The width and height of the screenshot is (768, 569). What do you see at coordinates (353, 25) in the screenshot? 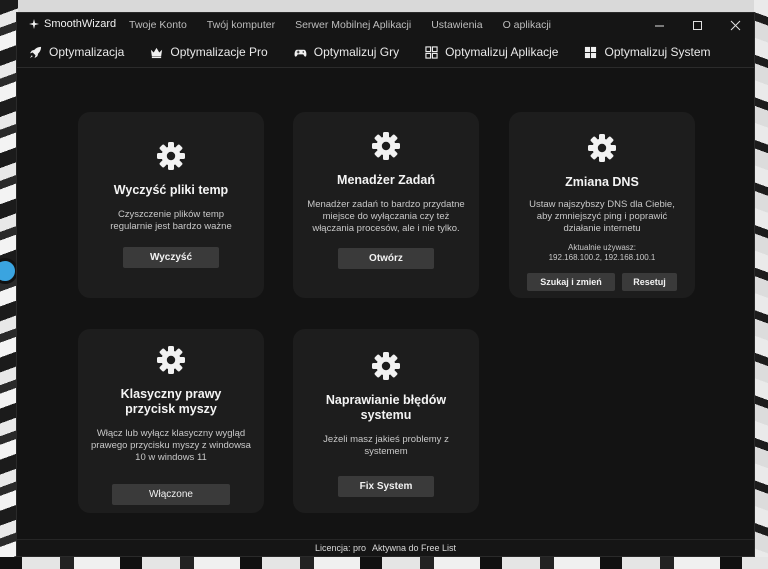
I see `menu-item-mobile-server: Serwer Mobilnej Aplikacji` at bounding box center [353, 25].